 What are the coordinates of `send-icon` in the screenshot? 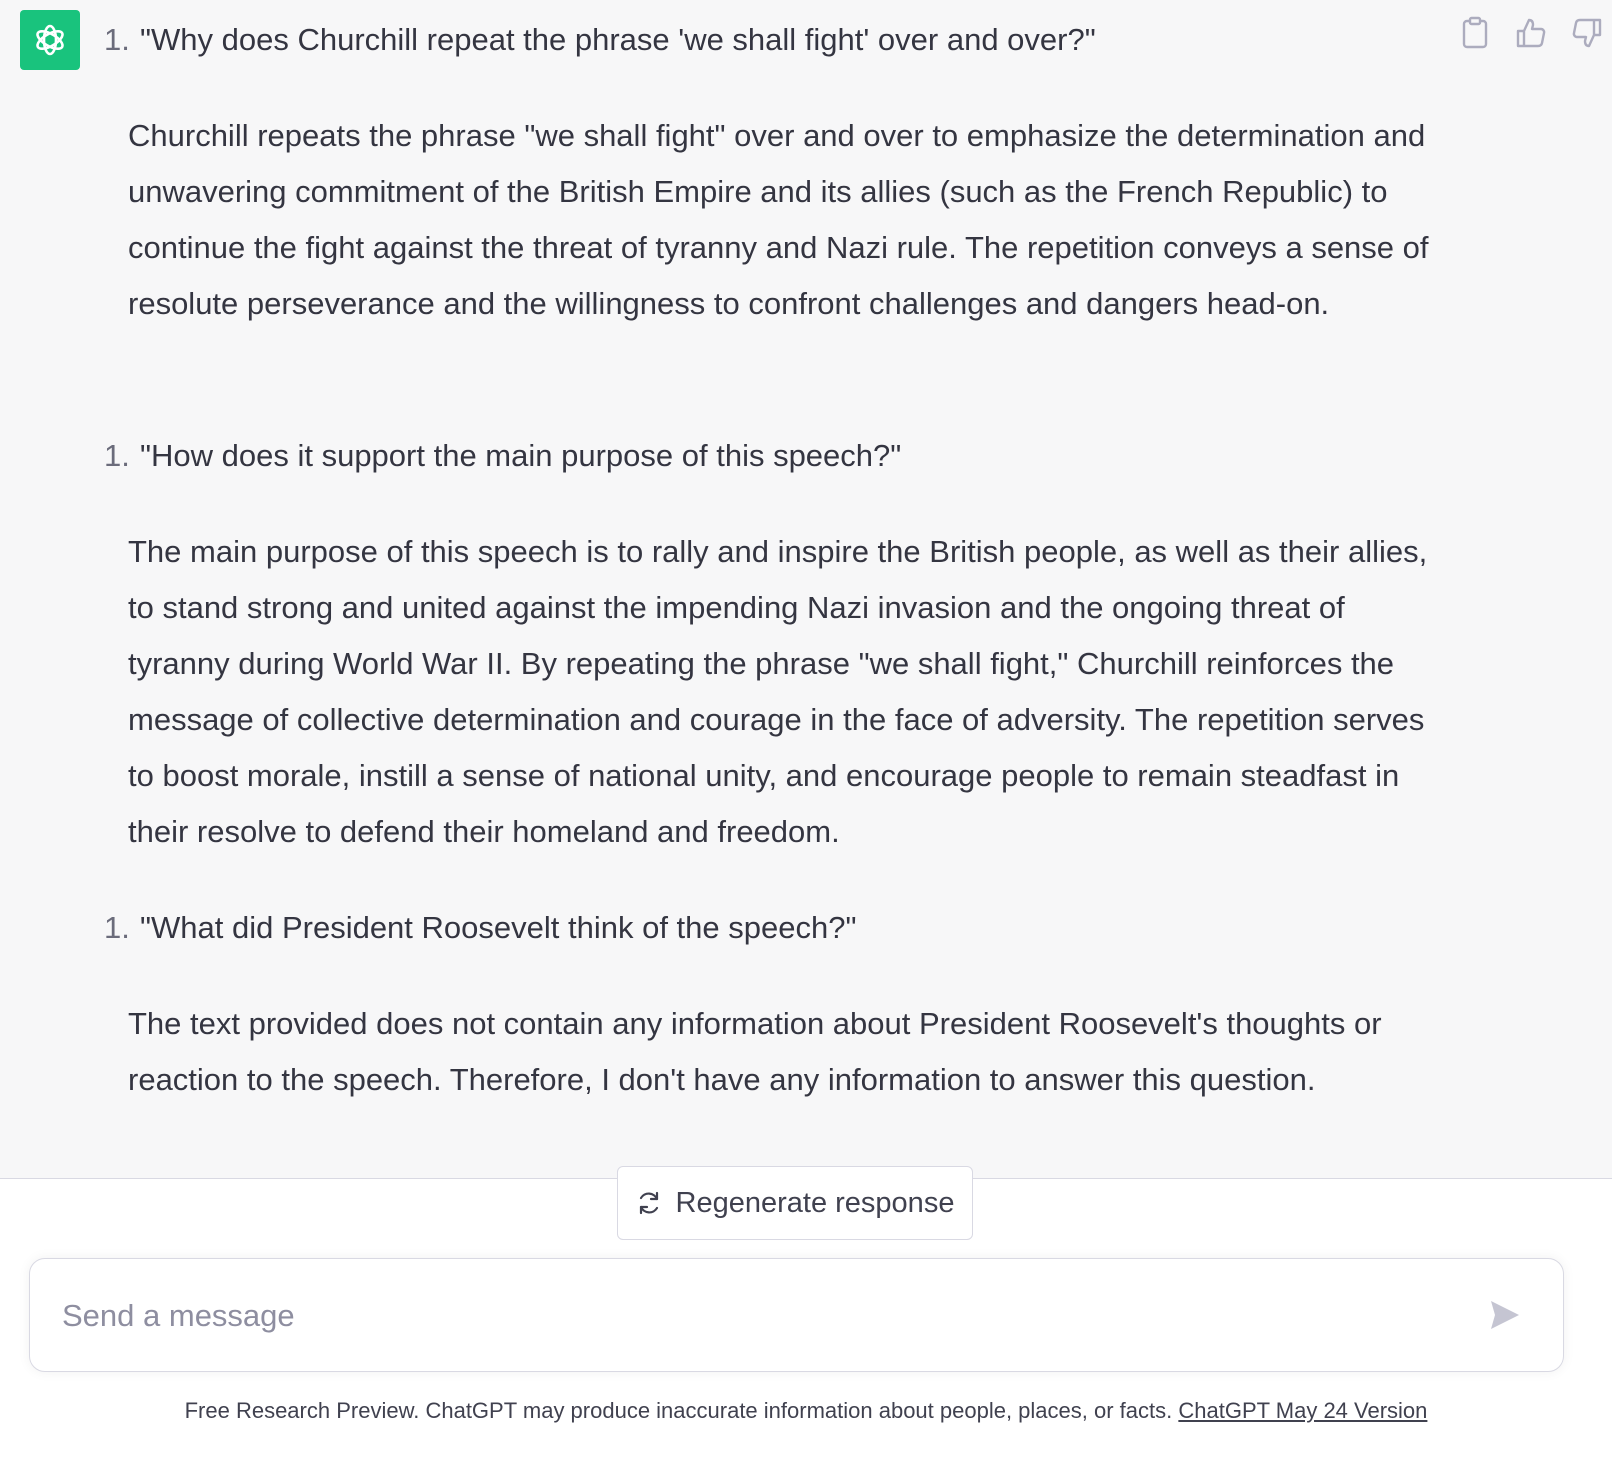 It's located at (1505, 1315).